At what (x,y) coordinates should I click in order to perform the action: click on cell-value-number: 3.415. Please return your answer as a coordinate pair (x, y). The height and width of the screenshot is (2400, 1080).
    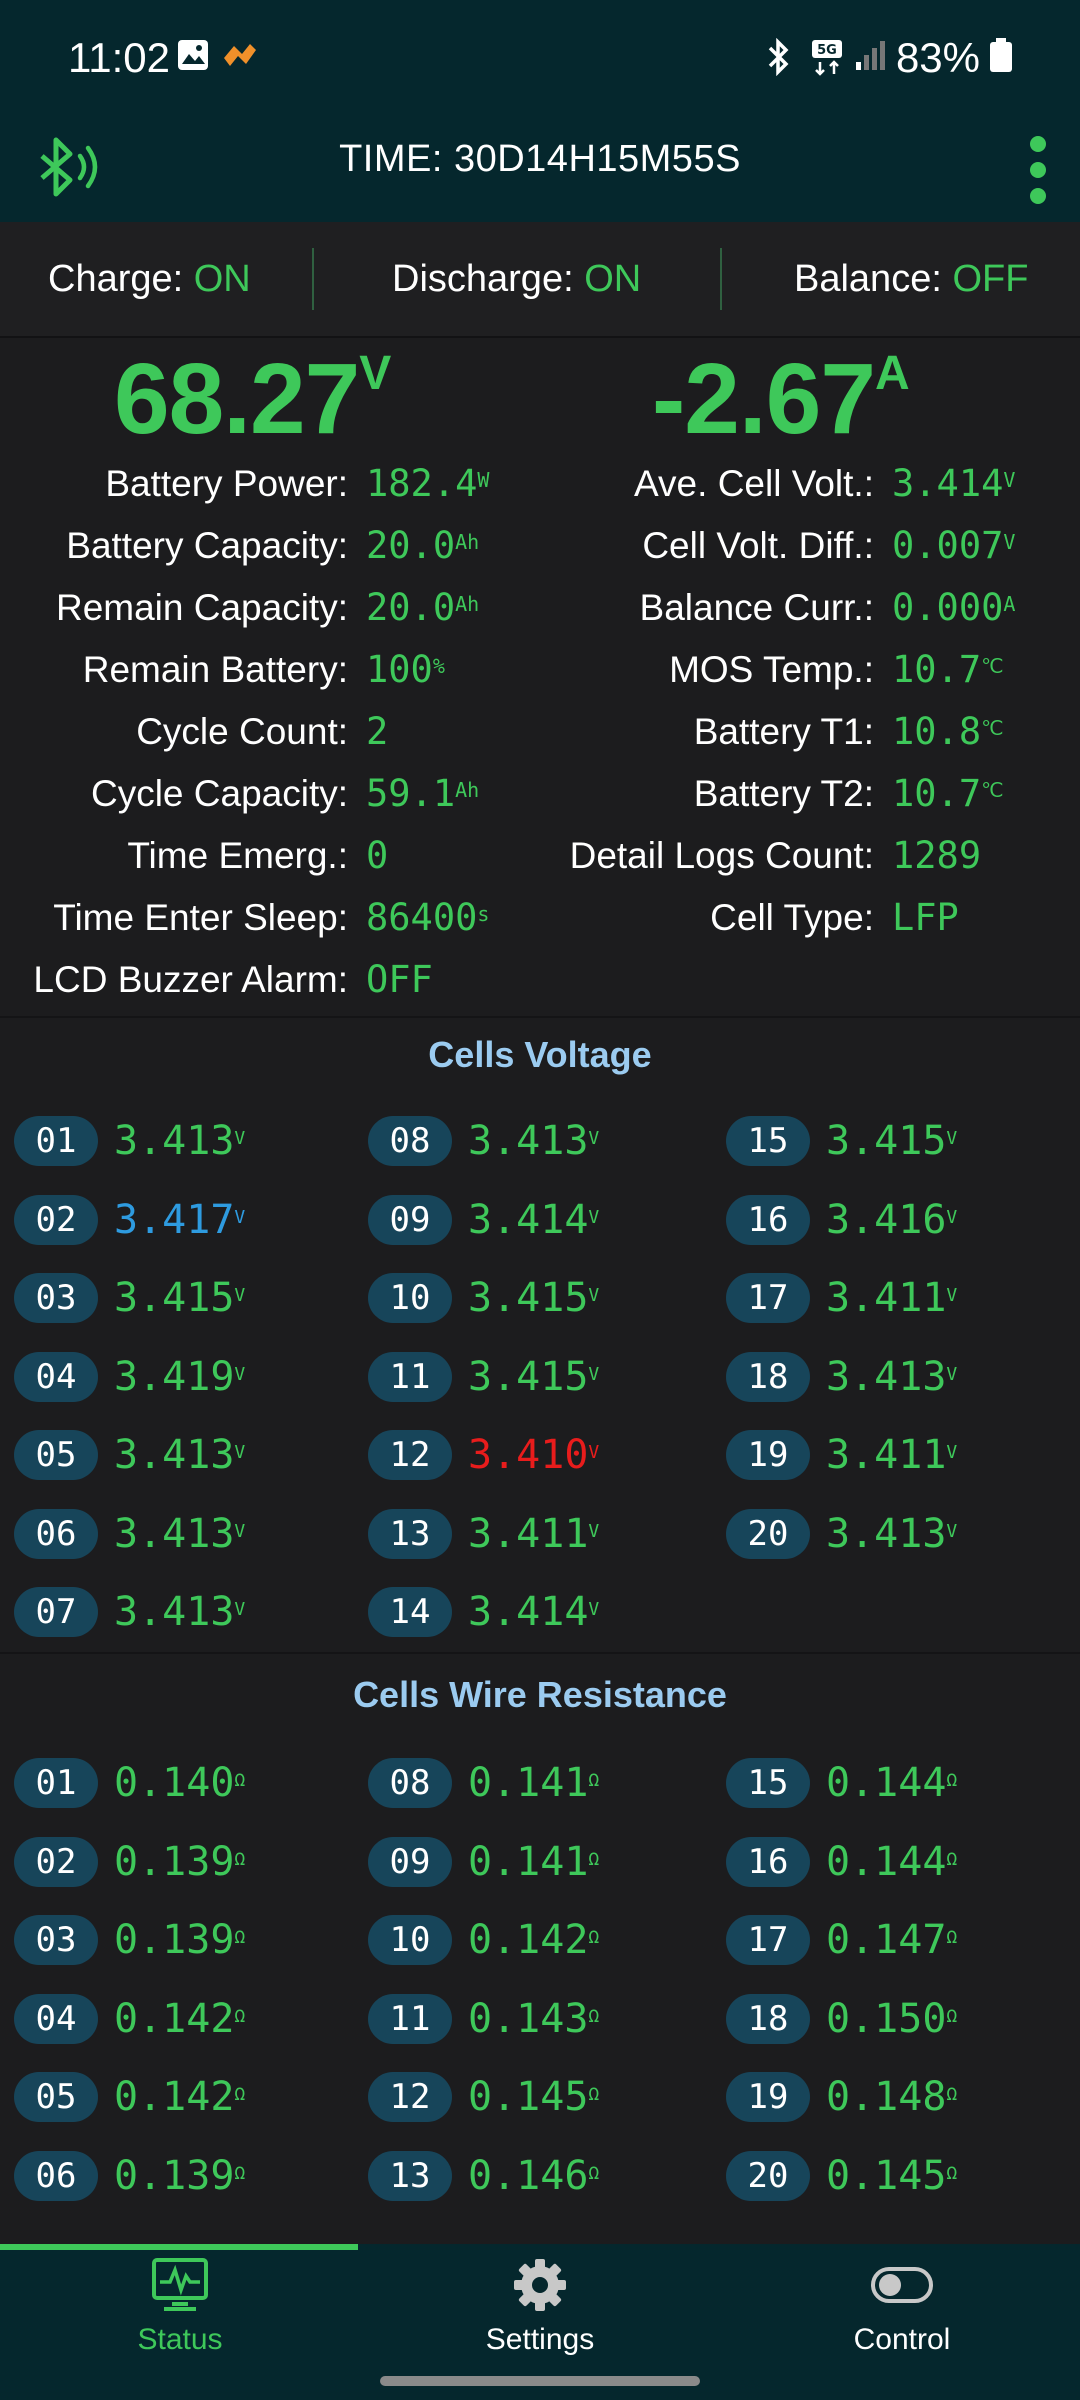
    Looking at the image, I should click on (174, 1298).